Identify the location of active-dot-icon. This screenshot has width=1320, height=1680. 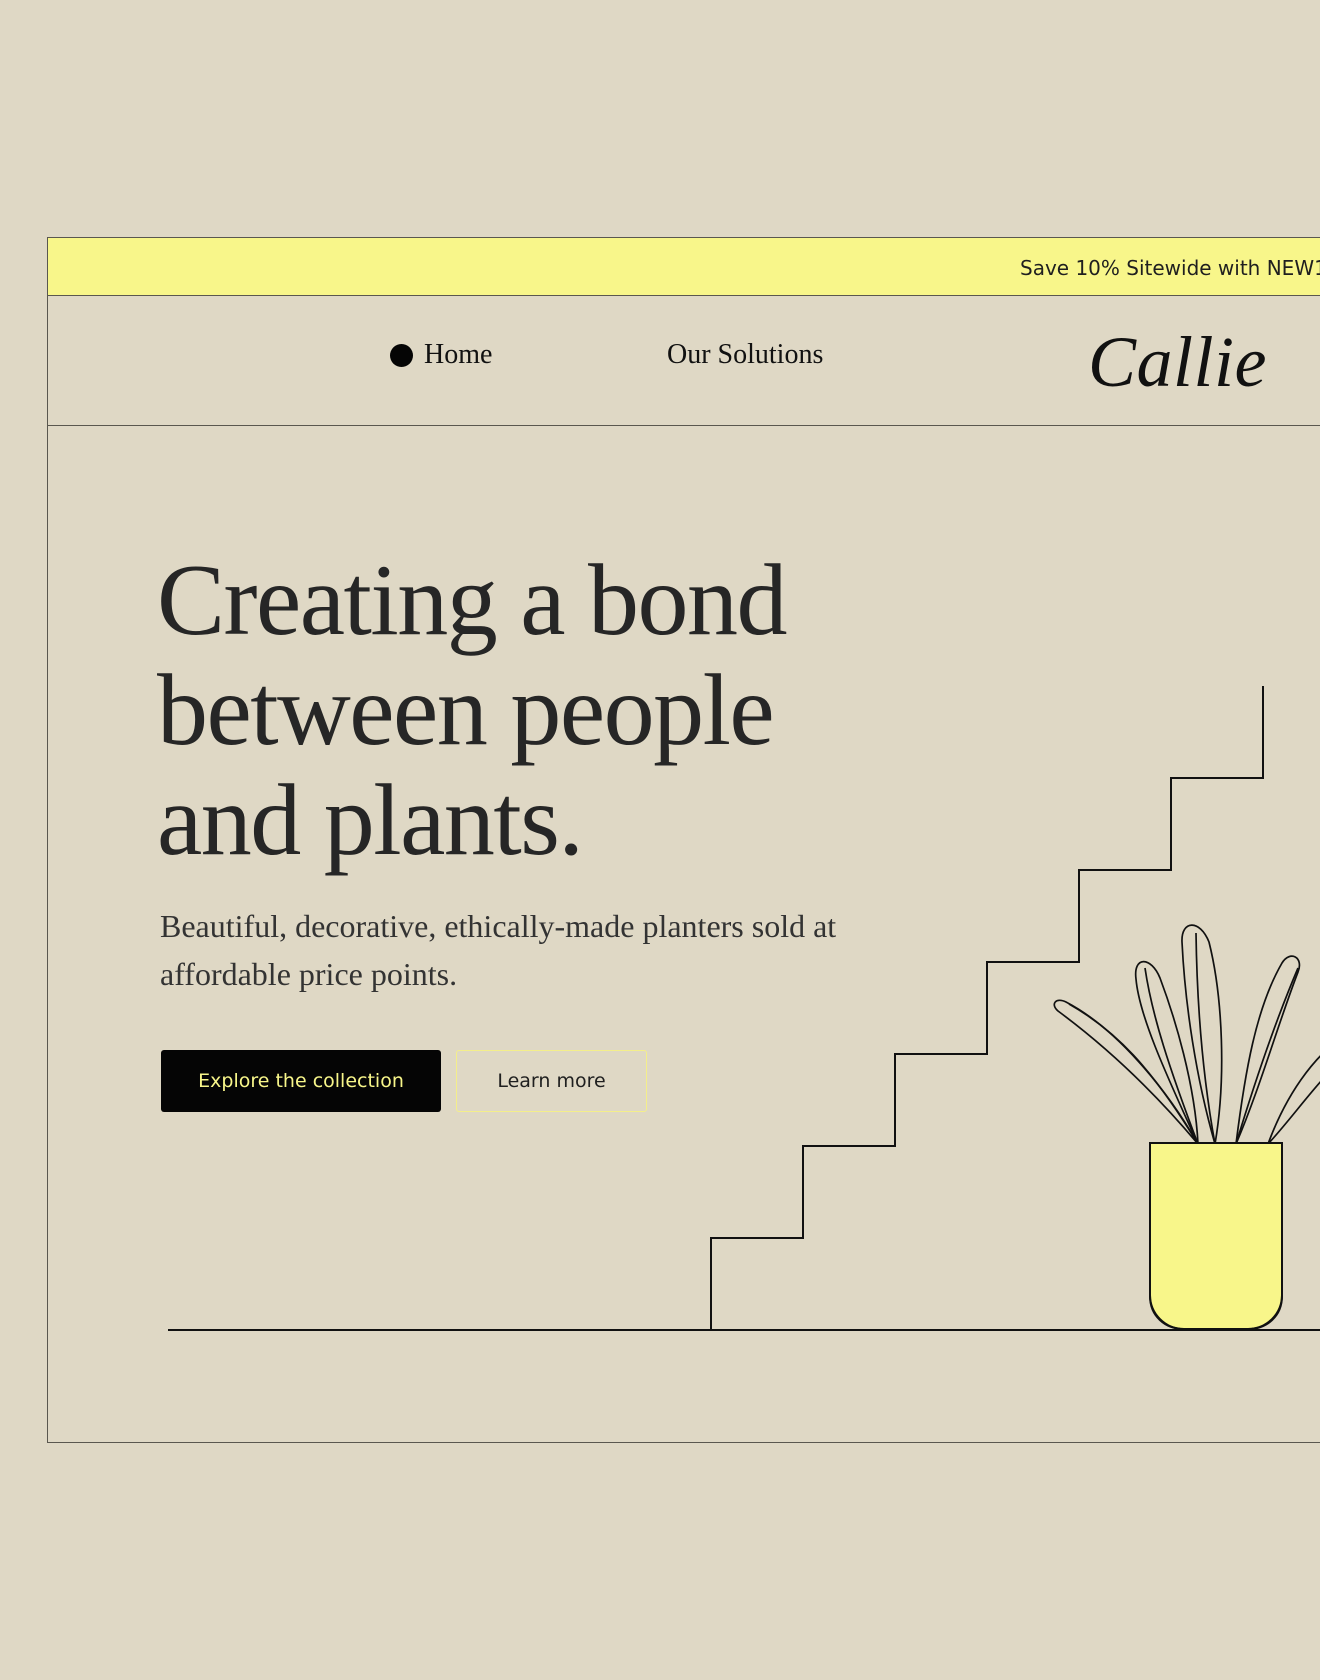
(401, 355).